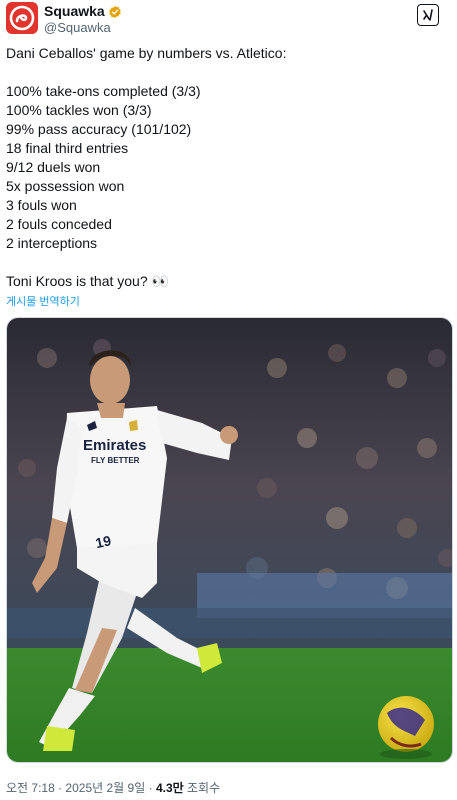 Image resolution: width=457 pixels, height=800 pixels. What do you see at coordinates (83, 28) in the screenshot?
I see `author-handle: @Squawka` at bounding box center [83, 28].